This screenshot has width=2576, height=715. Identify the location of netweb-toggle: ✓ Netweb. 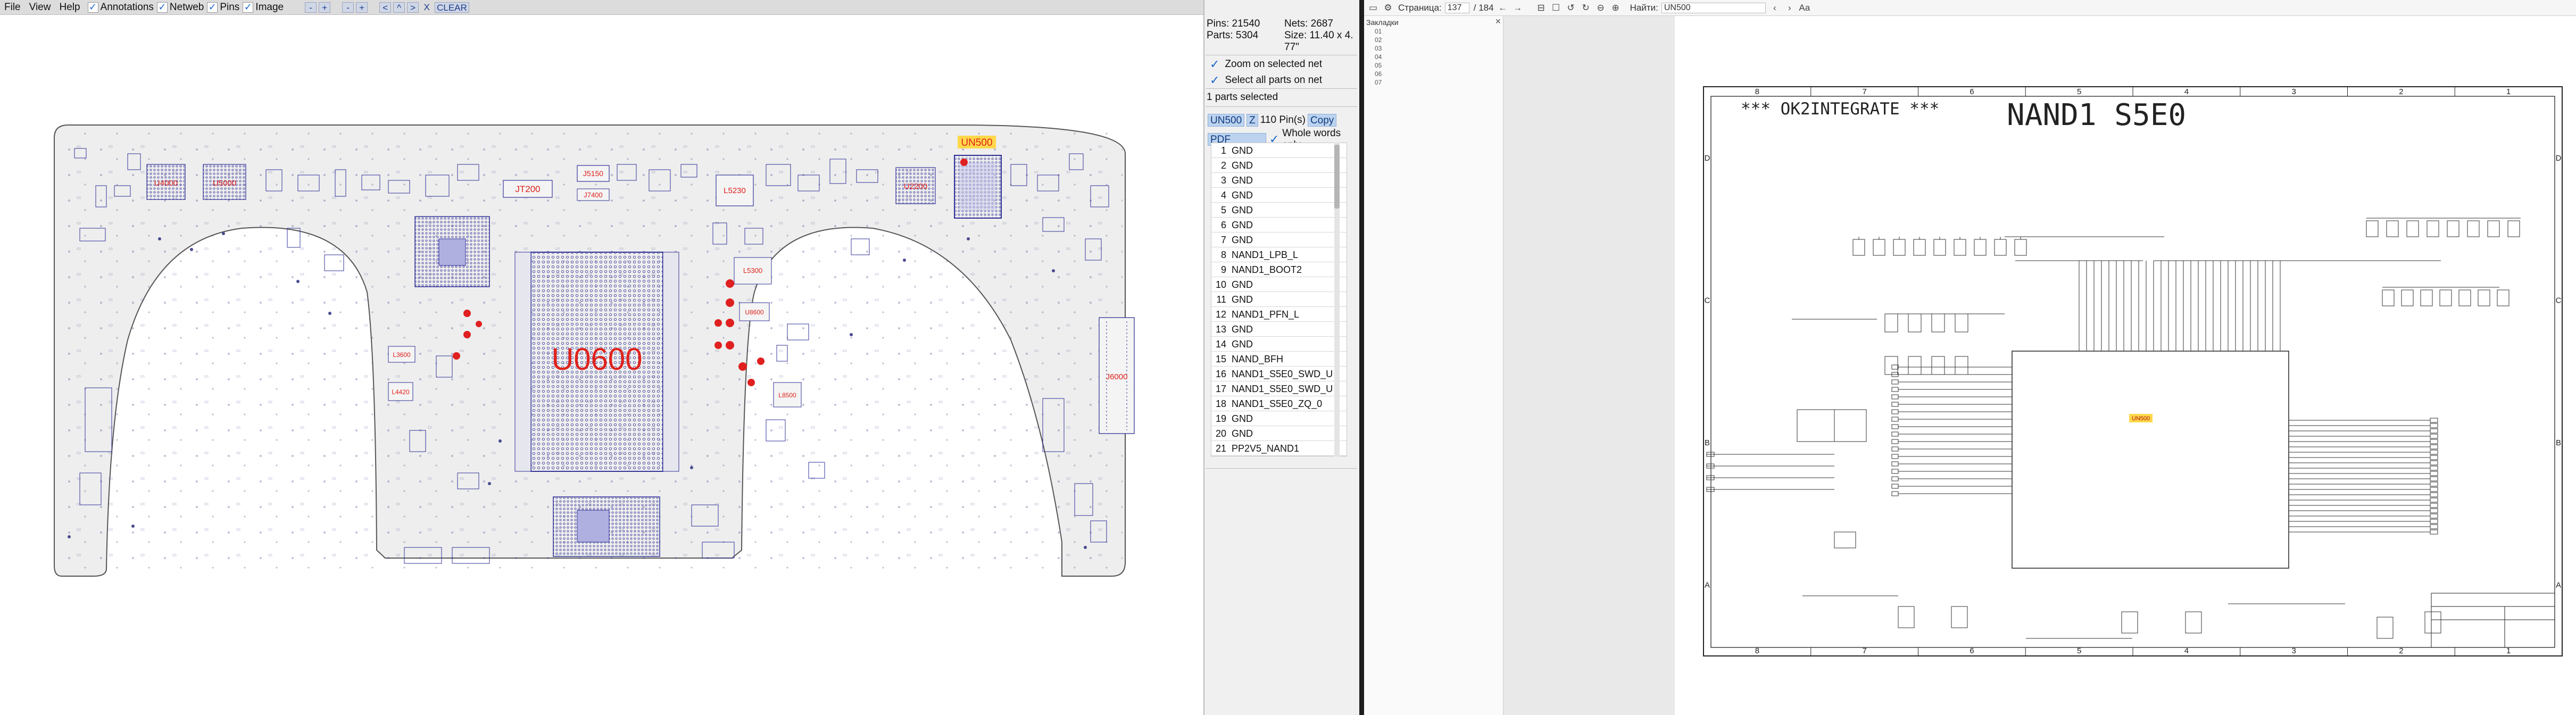
(180, 7).